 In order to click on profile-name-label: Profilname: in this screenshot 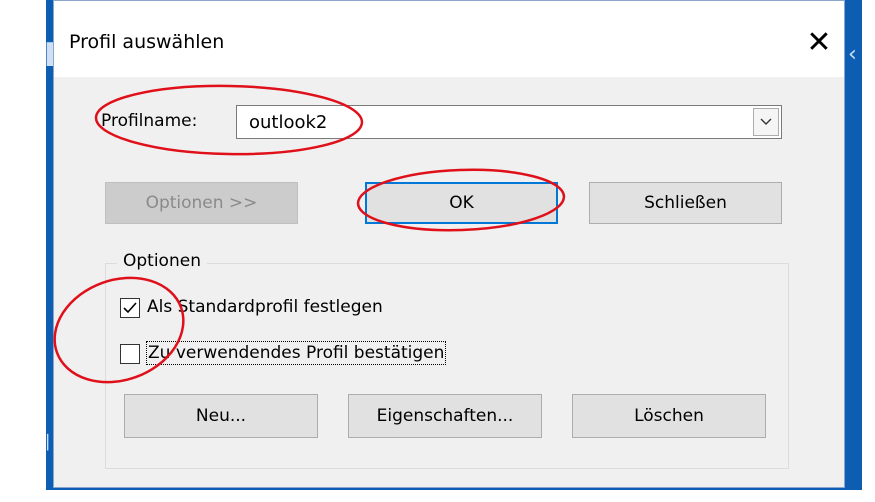, I will do `click(149, 121)`.